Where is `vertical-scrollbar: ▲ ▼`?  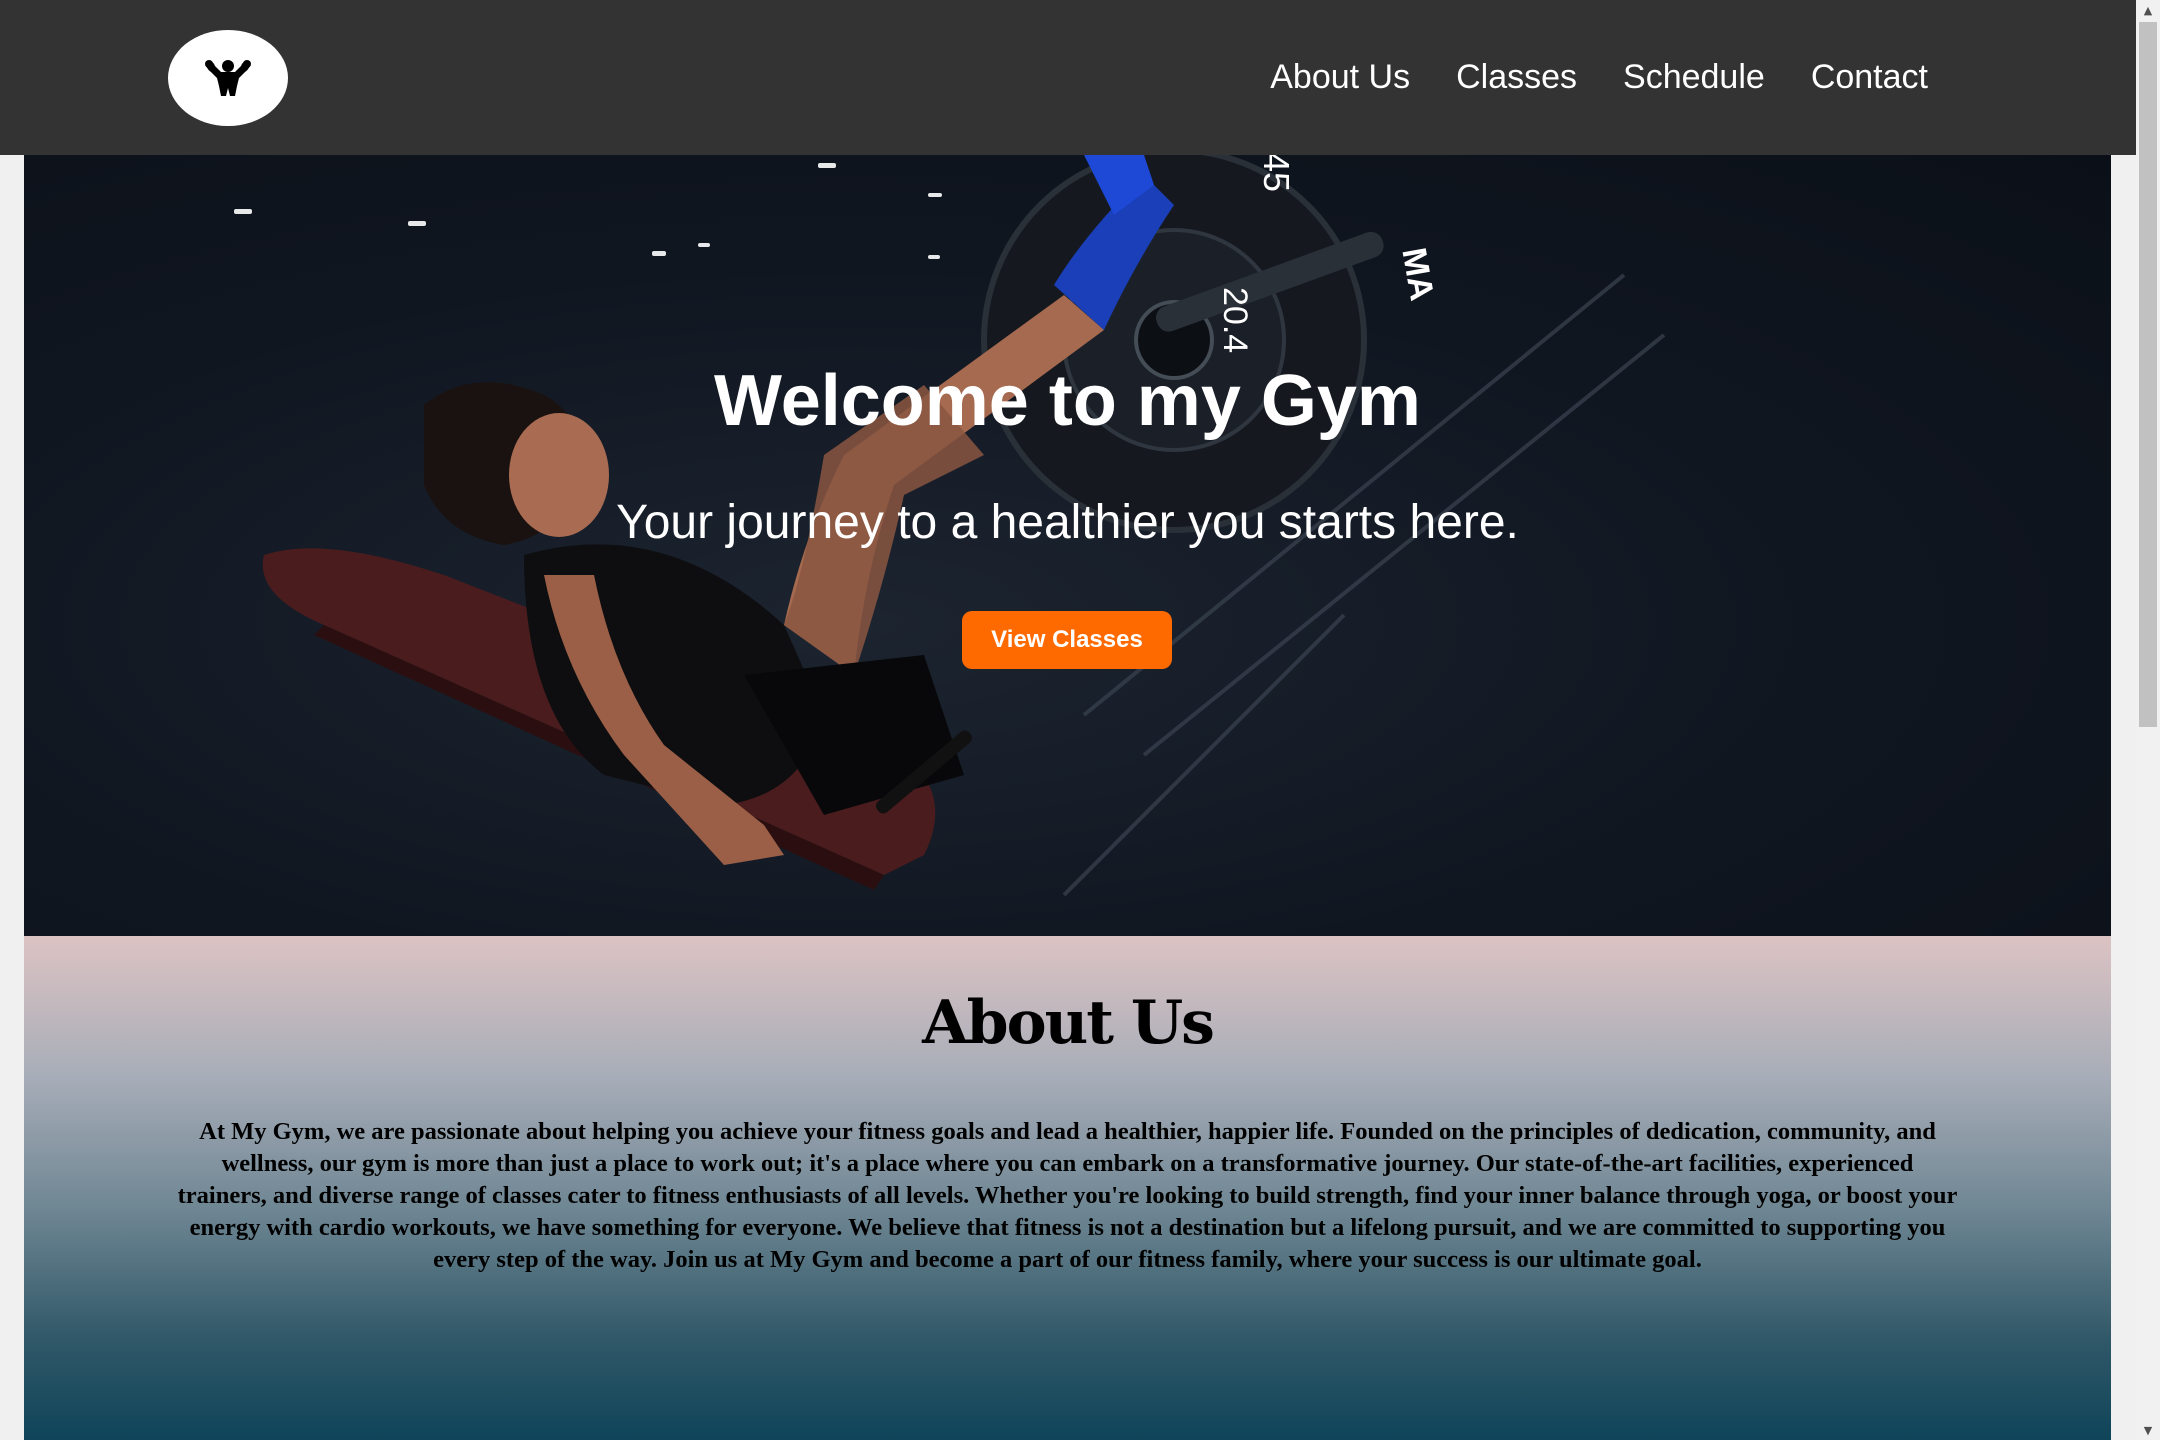
vertical-scrollbar: ▲ ▼ is located at coordinates (2148, 720).